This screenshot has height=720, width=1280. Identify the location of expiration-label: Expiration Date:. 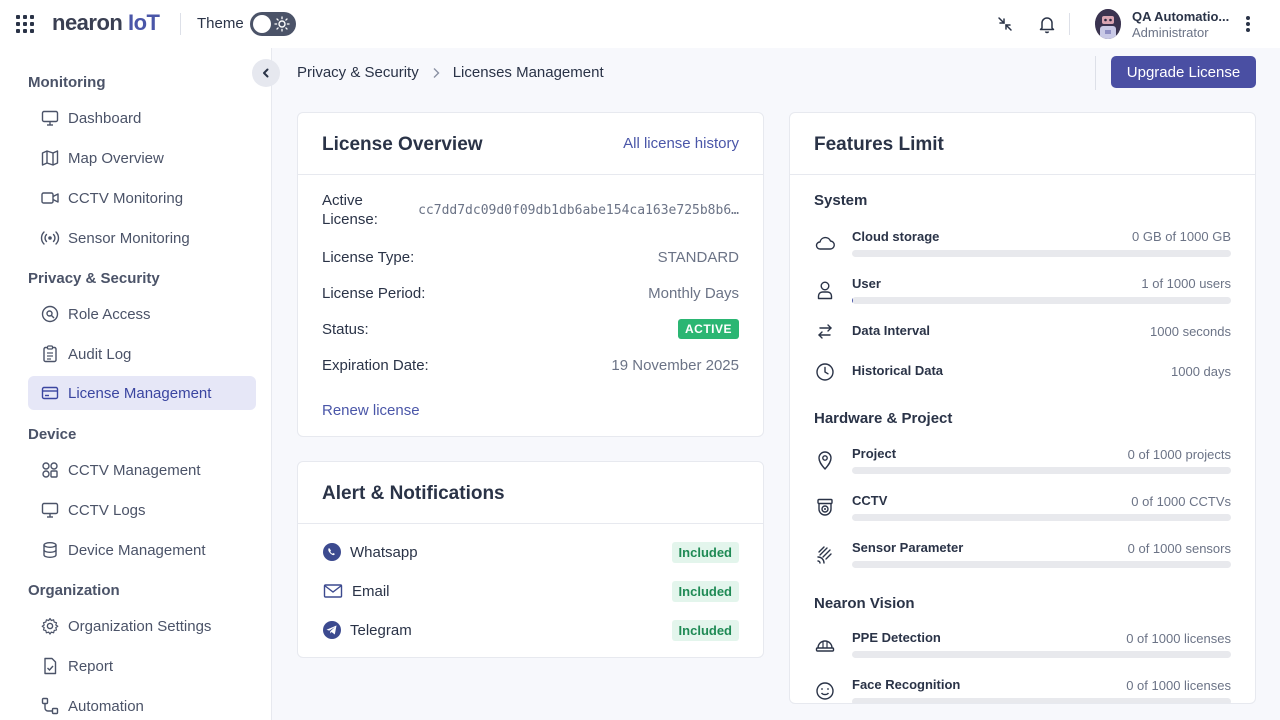
(375, 365).